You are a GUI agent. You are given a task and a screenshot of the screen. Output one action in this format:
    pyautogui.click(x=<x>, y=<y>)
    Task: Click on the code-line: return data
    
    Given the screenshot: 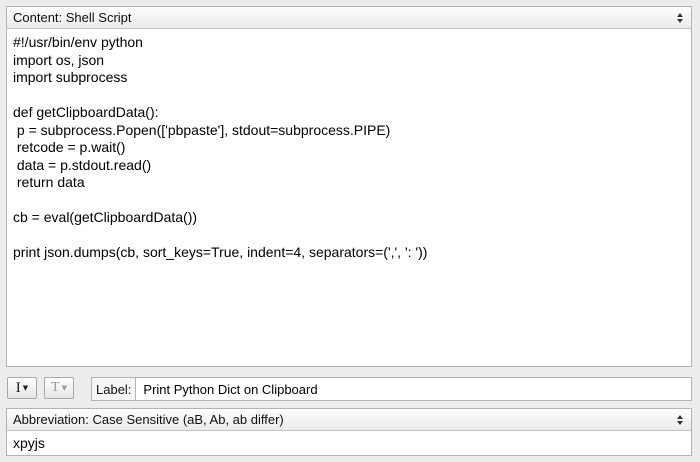 What is the action you would take?
    pyautogui.click(x=49, y=182)
    